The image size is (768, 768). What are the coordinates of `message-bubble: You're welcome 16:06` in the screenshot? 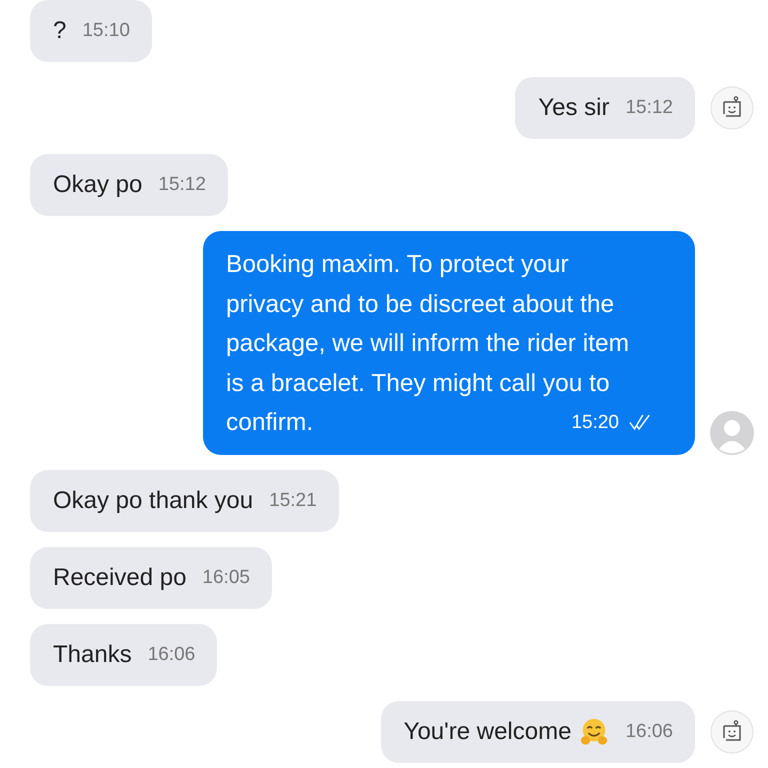 It's located at (537, 731).